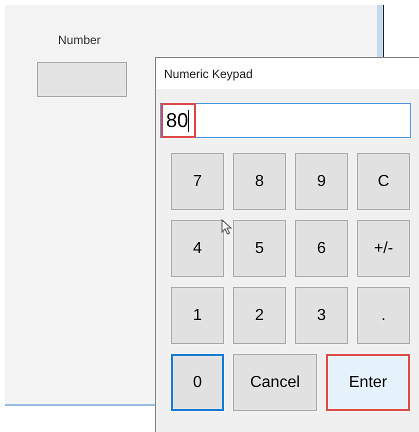 This screenshot has height=432, width=419. I want to click on keypad-key: 9, so click(321, 181).